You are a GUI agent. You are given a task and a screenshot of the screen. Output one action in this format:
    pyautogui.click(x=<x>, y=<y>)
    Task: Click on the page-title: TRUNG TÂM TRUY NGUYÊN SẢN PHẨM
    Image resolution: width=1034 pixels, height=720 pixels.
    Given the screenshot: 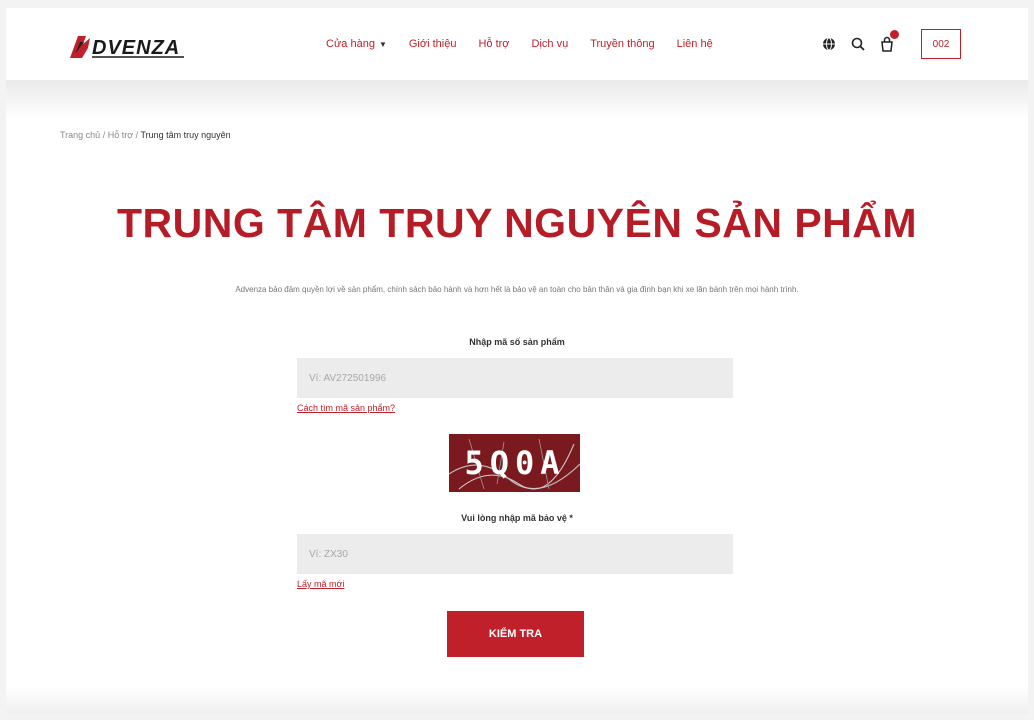 What is the action you would take?
    pyautogui.click(x=517, y=223)
    